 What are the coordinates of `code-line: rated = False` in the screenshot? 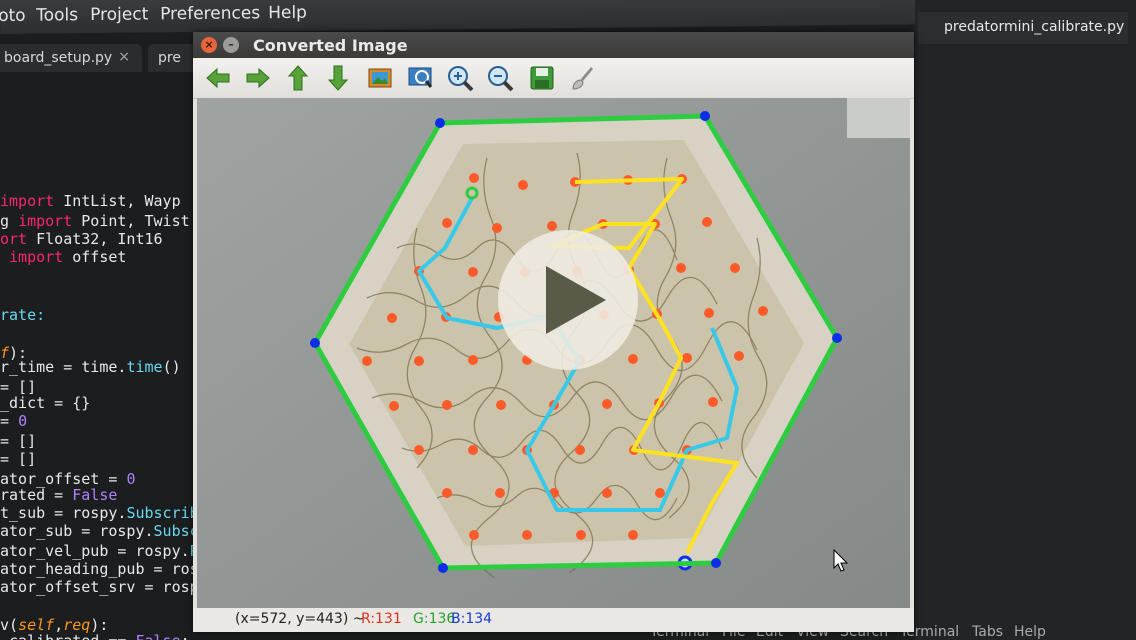 It's located at (58, 495).